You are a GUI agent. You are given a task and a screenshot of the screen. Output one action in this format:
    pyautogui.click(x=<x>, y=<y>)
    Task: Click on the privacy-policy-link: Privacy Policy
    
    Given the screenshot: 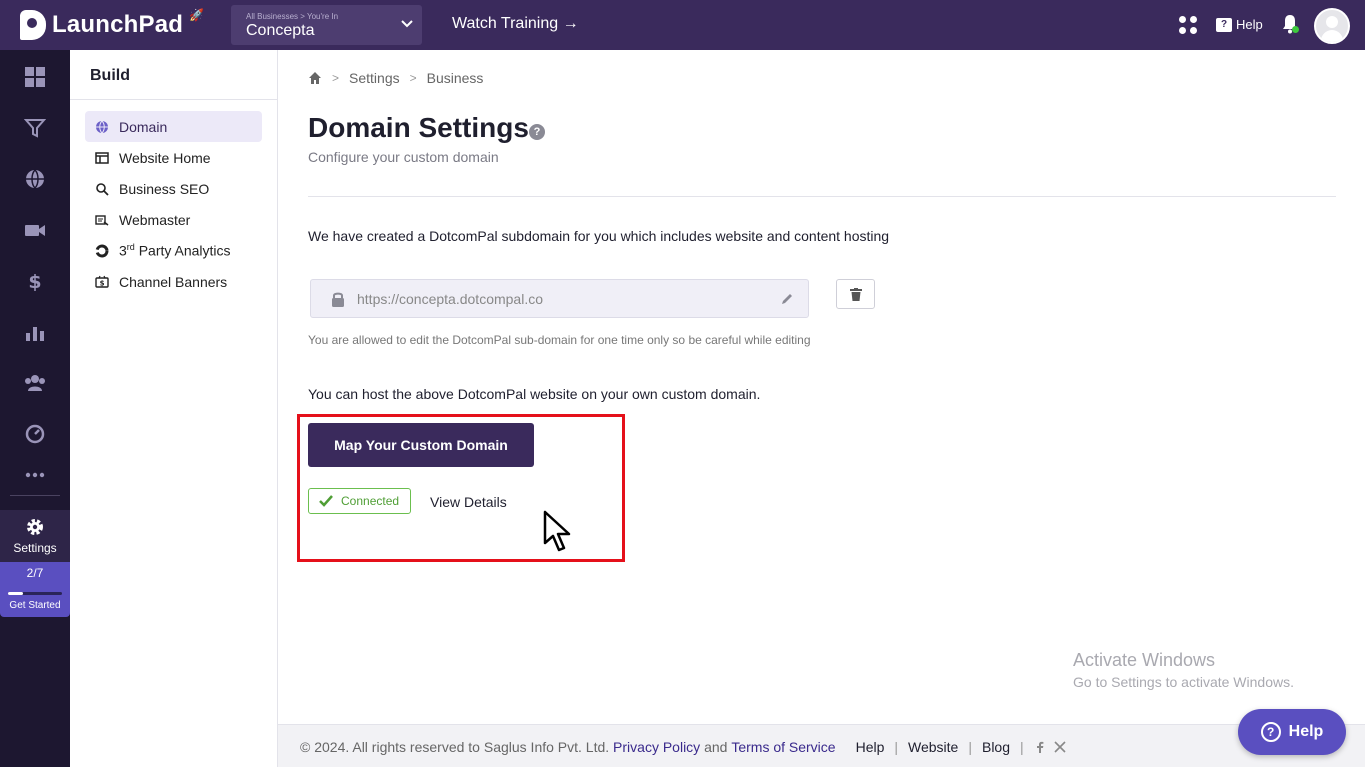 What is the action you would take?
    pyautogui.click(x=656, y=747)
    